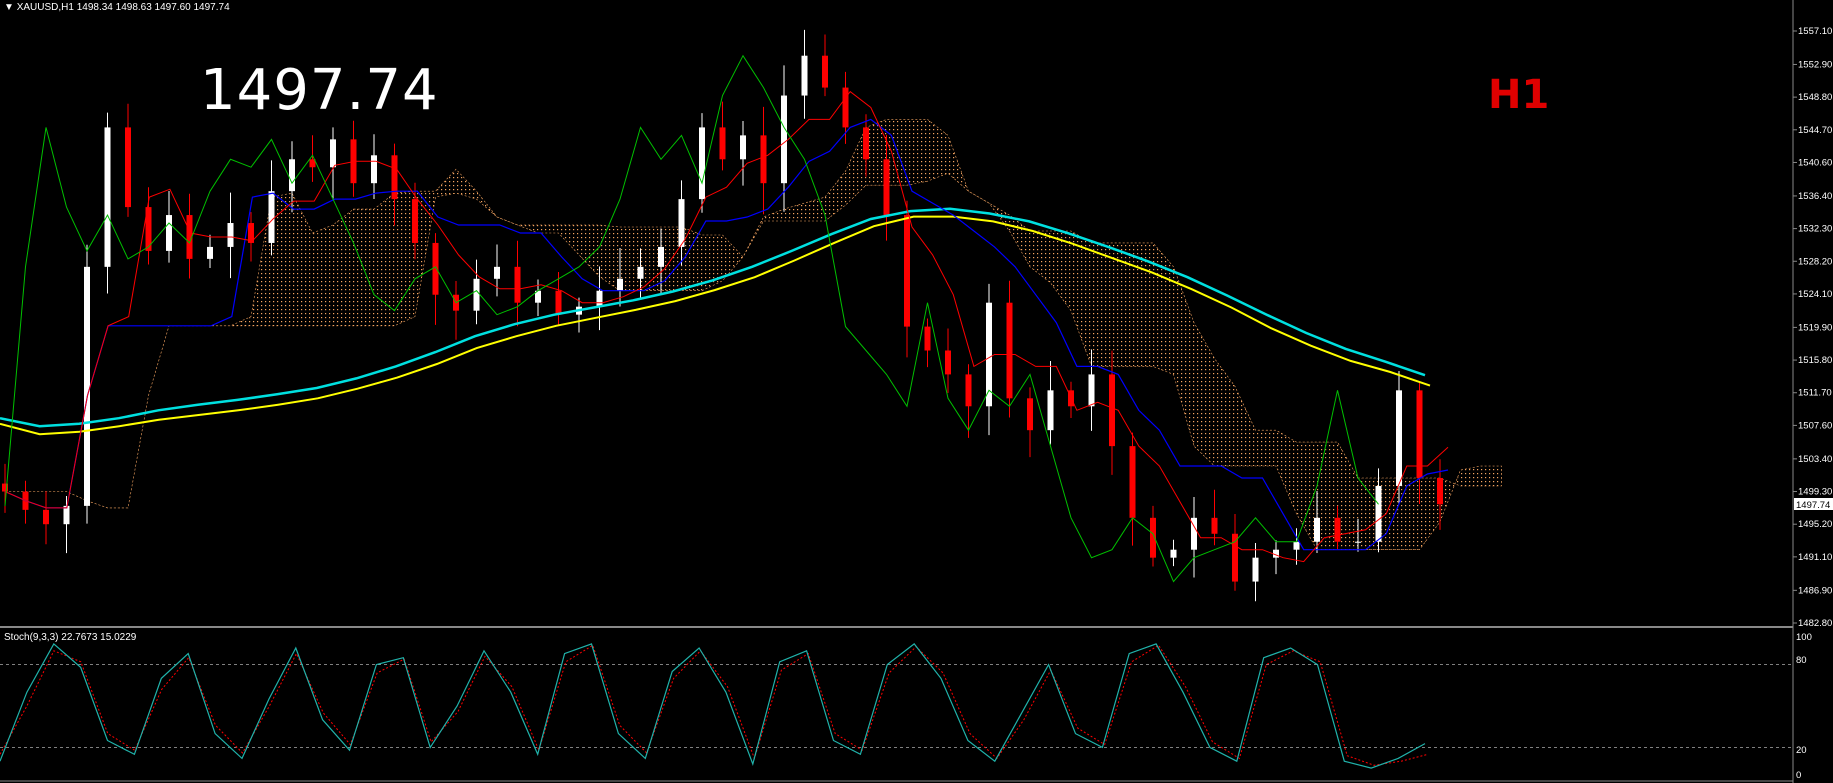 This screenshot has width=1833, height=783. I want to click on price-tick-label: 1552.90, so click(1815, 64).